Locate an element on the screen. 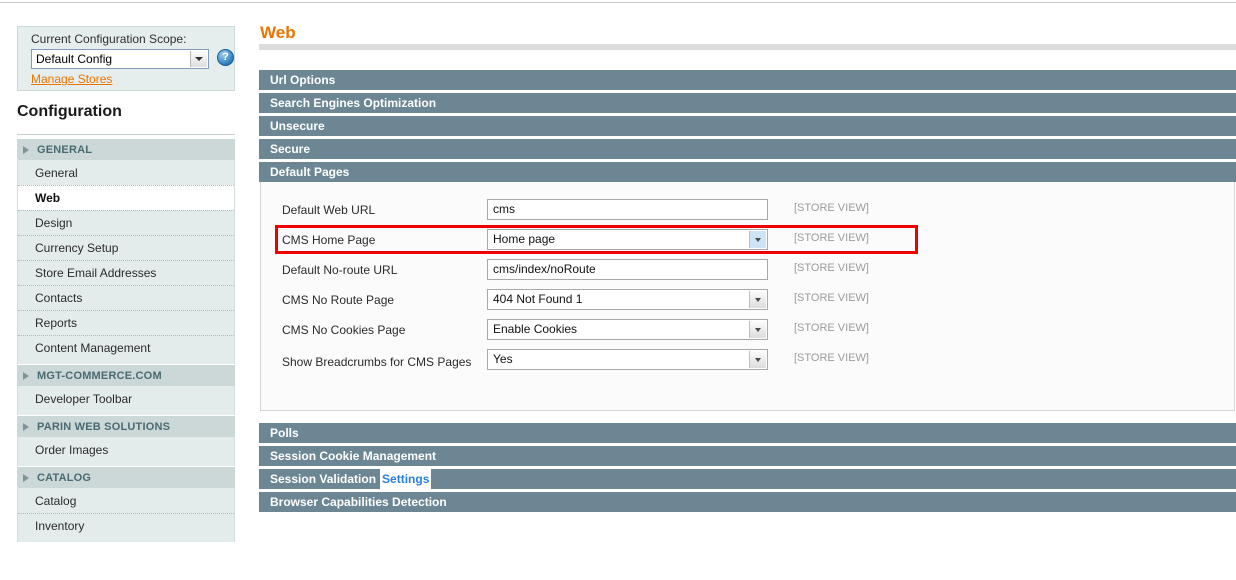 The image size is (1236, 580). nav-group: MGT-COMMERCE.COM Developer Toolbar is located at coordinates (126, 389).